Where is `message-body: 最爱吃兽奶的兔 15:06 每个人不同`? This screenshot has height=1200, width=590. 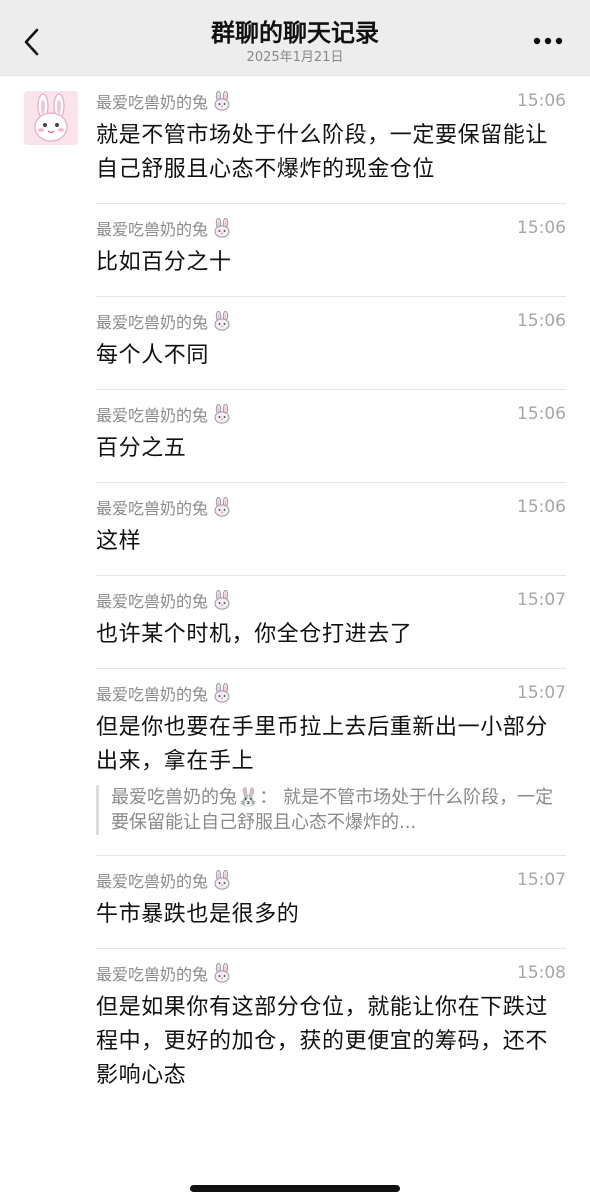
message-body: 最爱吃兽奶的兔 15:06 每个人不同 is located at coordinates (331, 343).